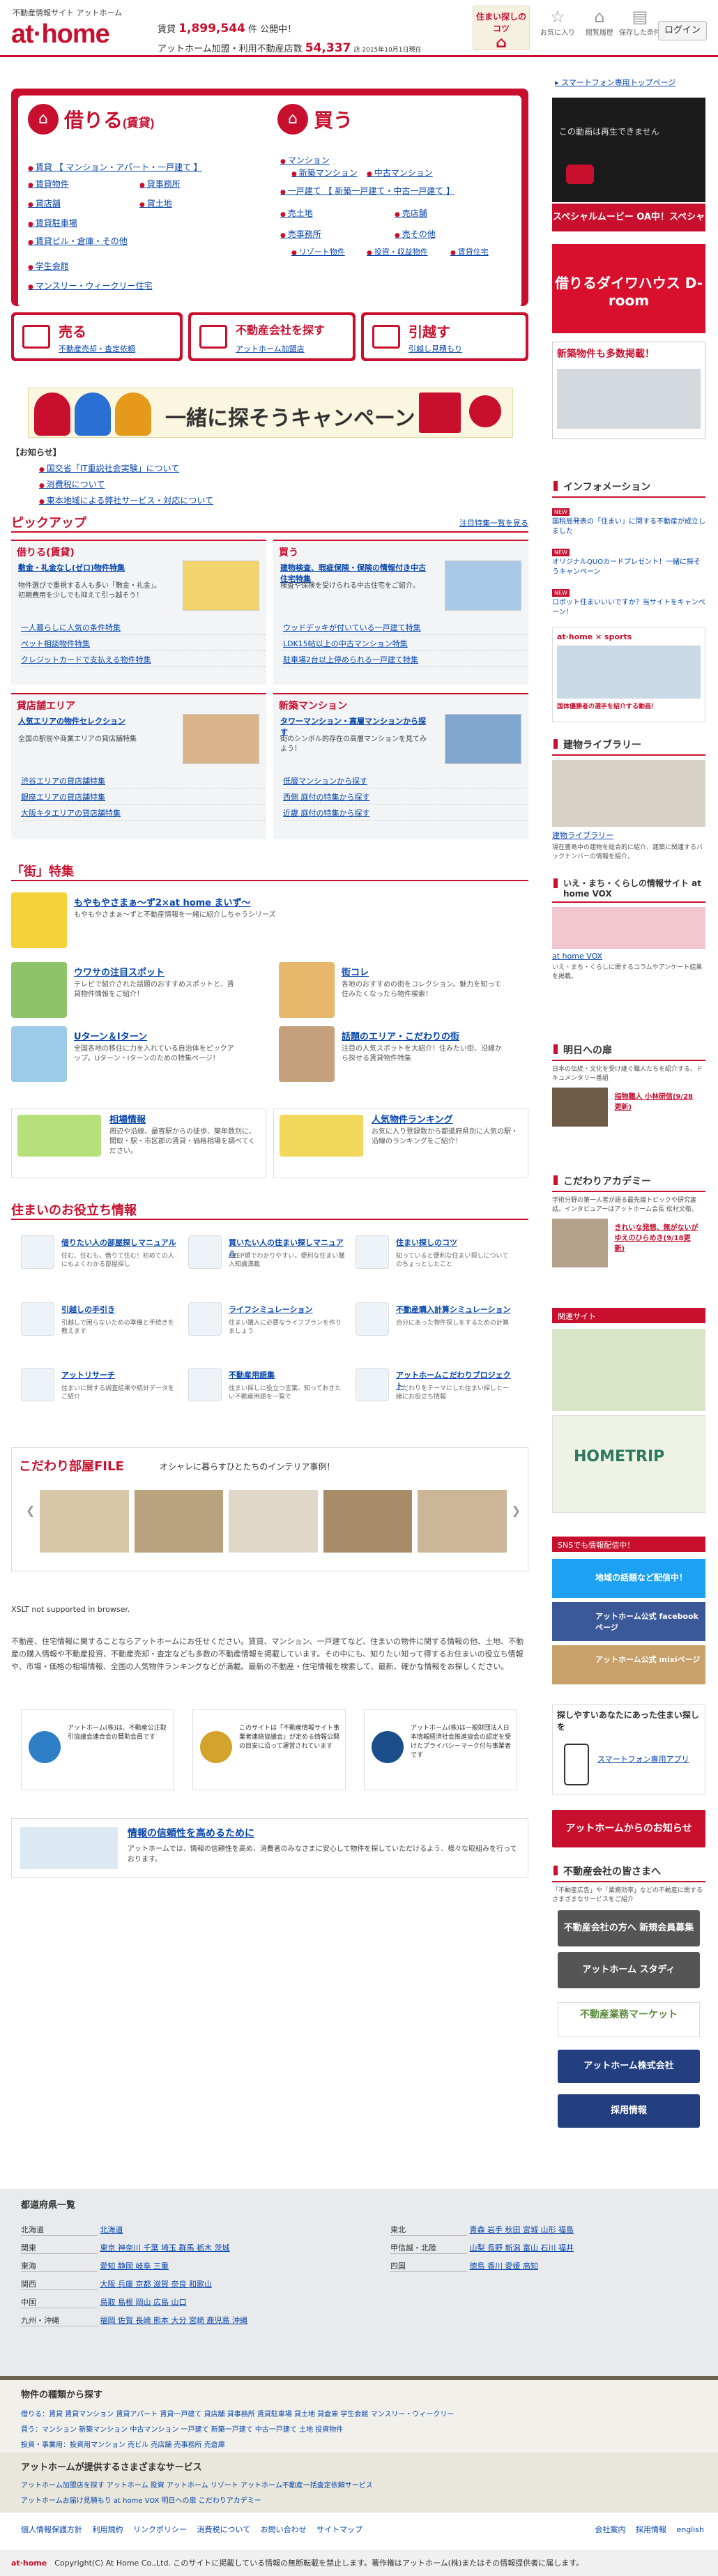 The image size is (718, 2576). Describe the element at coordinates (629, 706) in the screenshot. I see `sports-link: 国体優勝者の選手を紹介する動画！` at that location.